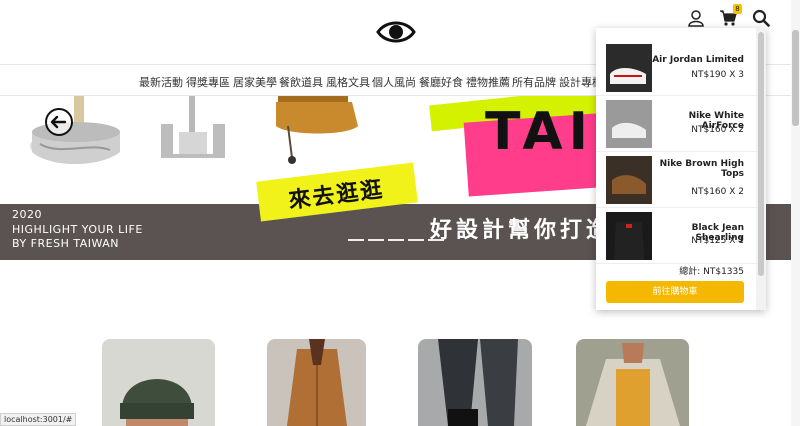 This screenshot has width=800, height=426. I want to click on jacket-image, so click(632, 382).